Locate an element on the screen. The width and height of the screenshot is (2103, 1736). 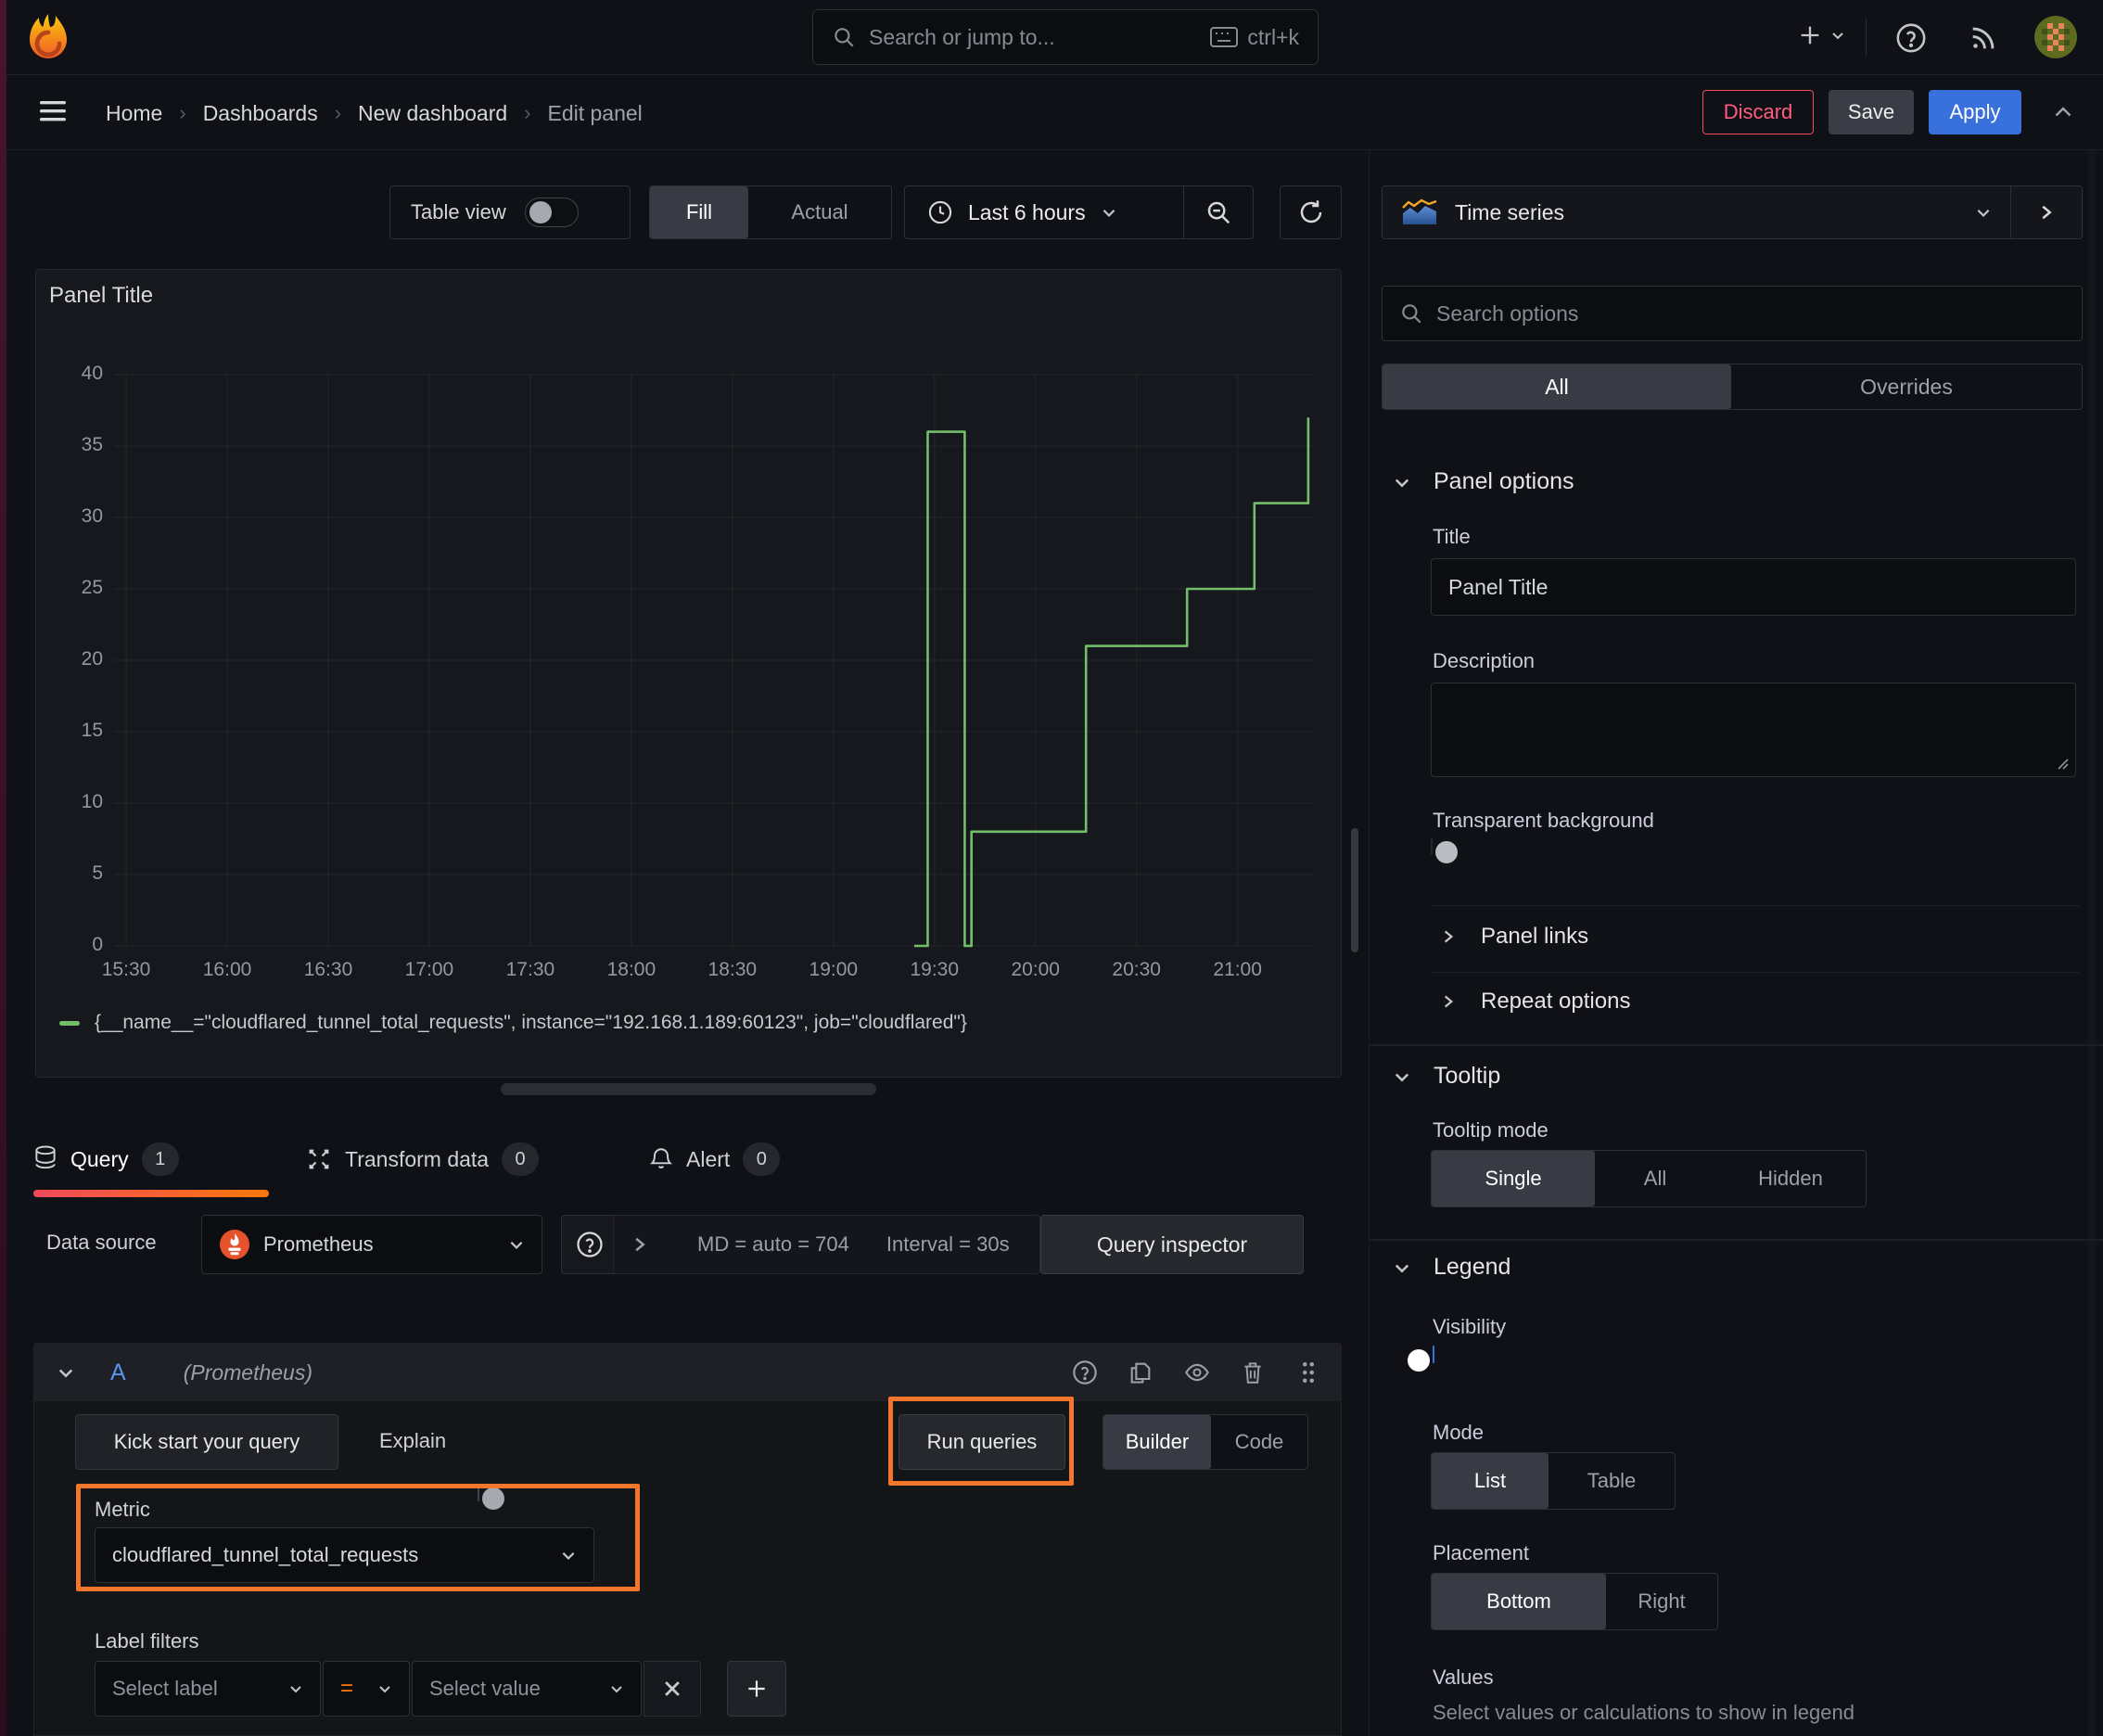
repeat-options-collapsed-section: Repeat options is located at coordinates (1535, 1002).